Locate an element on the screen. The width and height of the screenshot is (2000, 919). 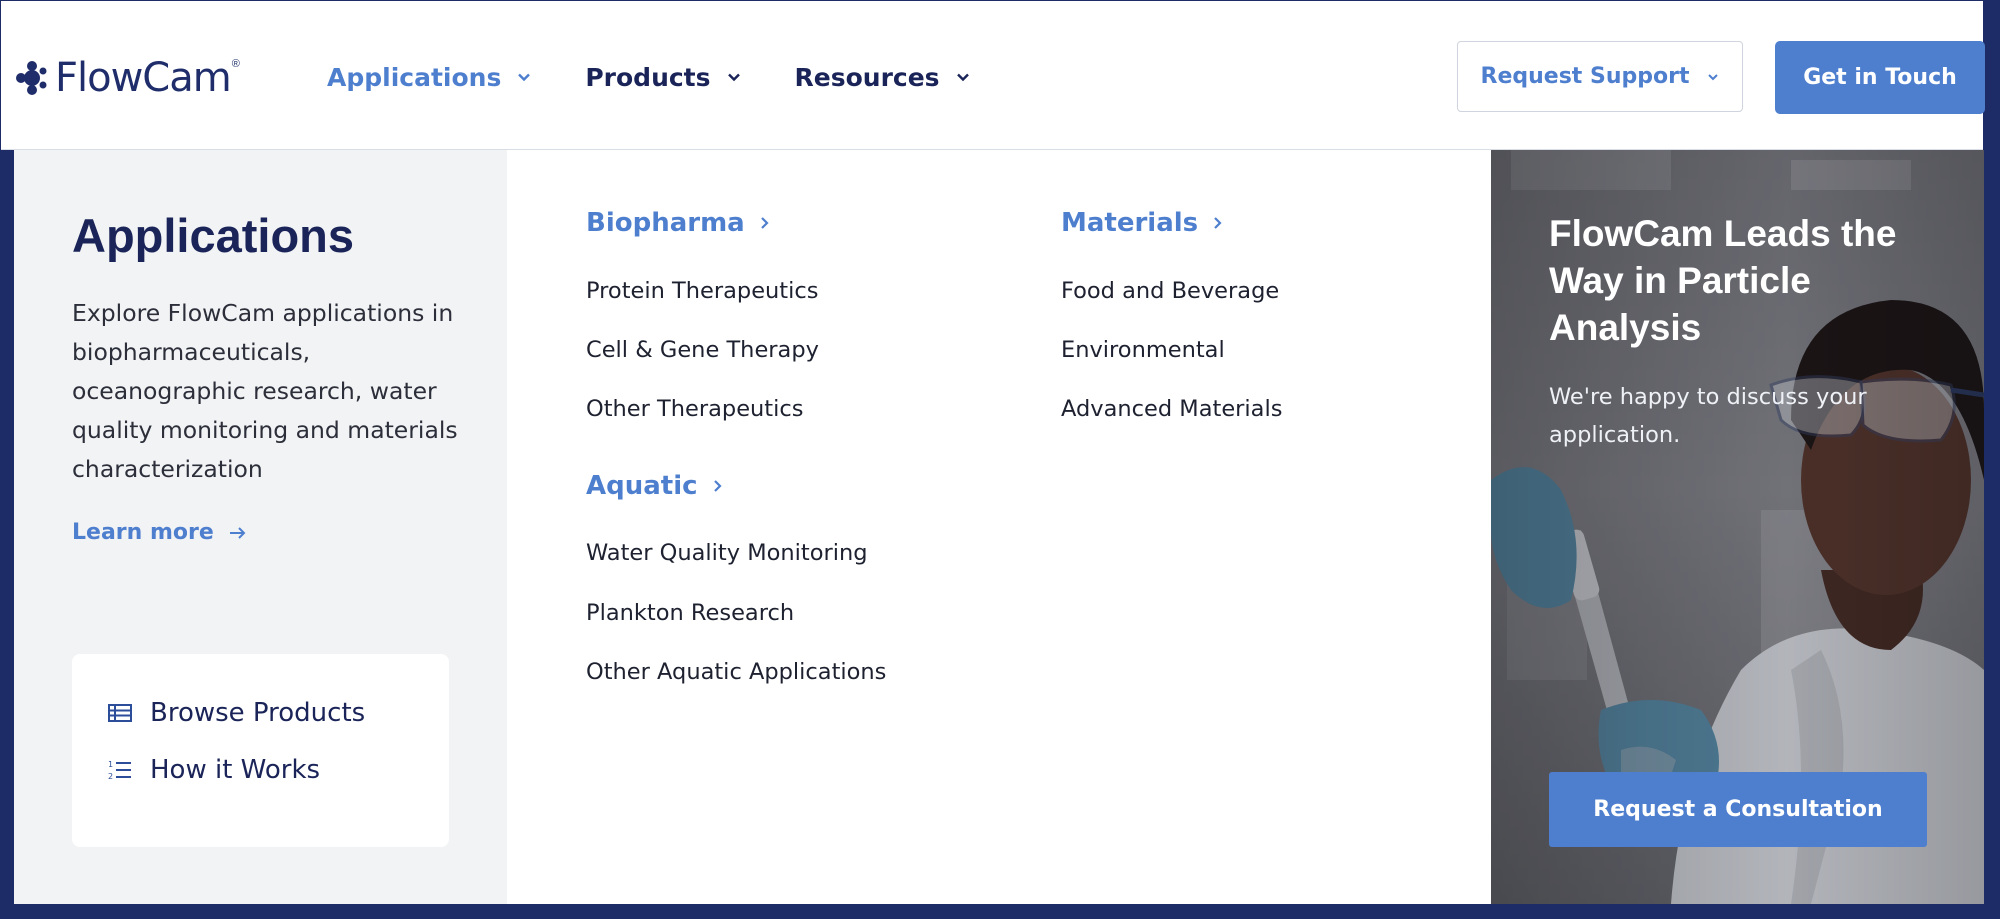
svg-text: 1 is located at coordinates (110, 764).